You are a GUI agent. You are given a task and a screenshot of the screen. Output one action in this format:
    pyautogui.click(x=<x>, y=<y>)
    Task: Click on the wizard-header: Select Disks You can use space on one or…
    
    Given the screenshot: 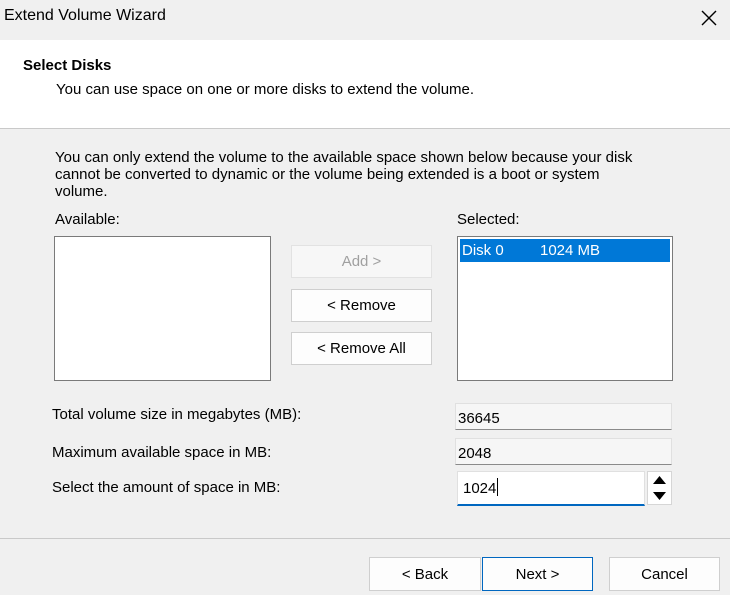 What is the action you would take?
    pyautogui.click(x=365, y=84)
    